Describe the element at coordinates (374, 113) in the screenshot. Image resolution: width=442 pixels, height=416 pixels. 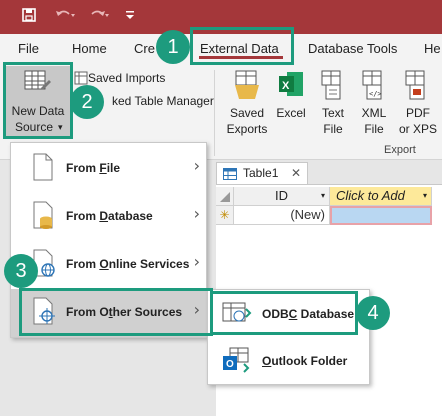
I see `xml-file-label-1: XML` at that location.